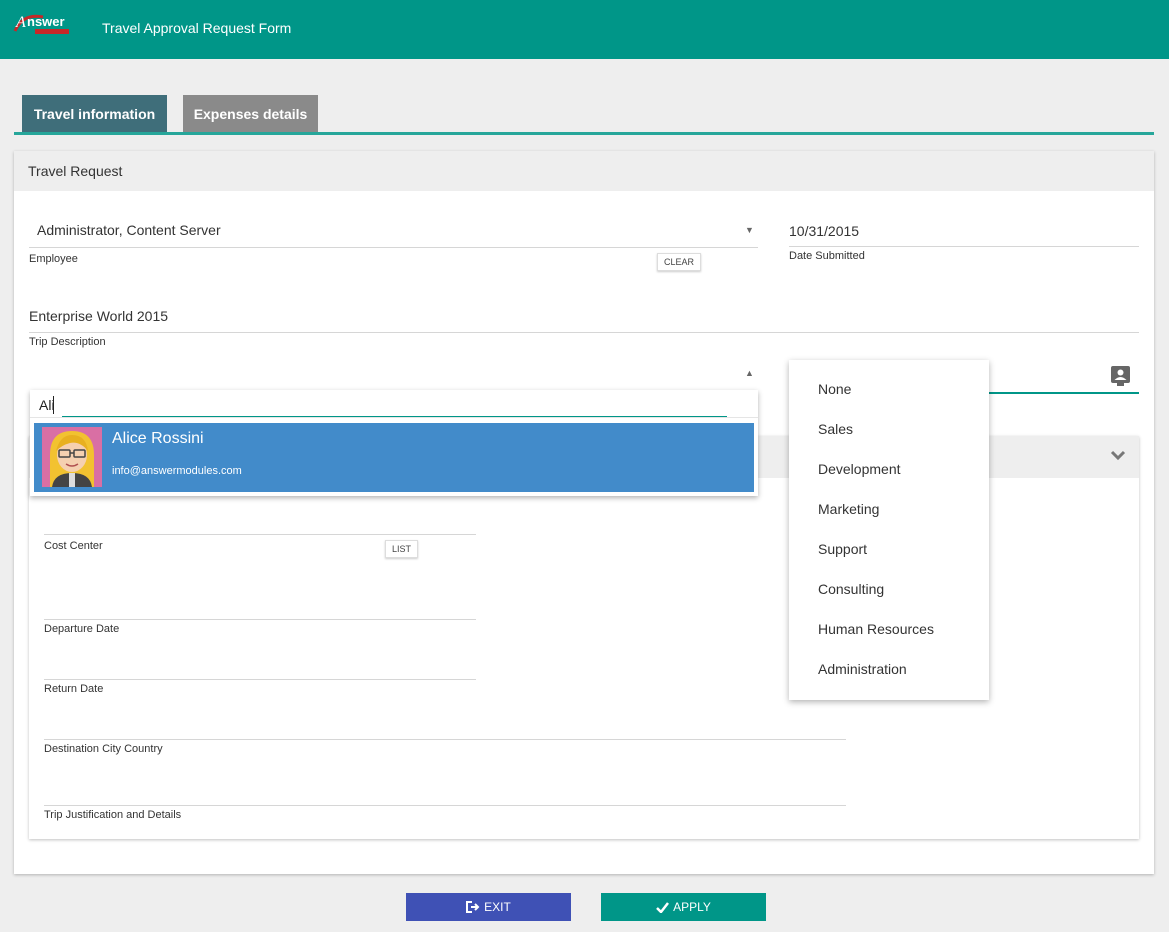 The width and height of the screenshot is (1169, 932). Describe the element at coordinates (20, 22) in the screenshot. I see `svg-text: A` at that location.